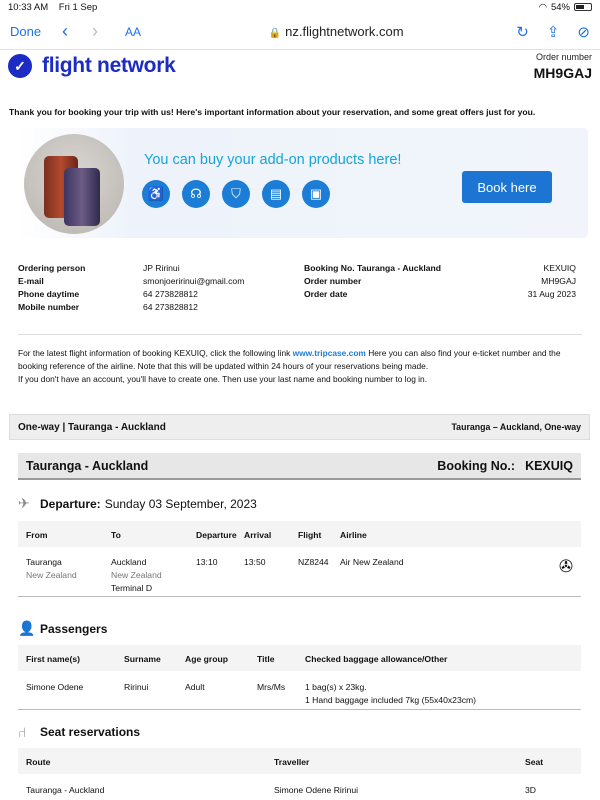  What do you see at coordinates (563, 66) in the screenshot?
I see `order-number-box: Order number MH9GAJ` at bounding box center [563, 66].